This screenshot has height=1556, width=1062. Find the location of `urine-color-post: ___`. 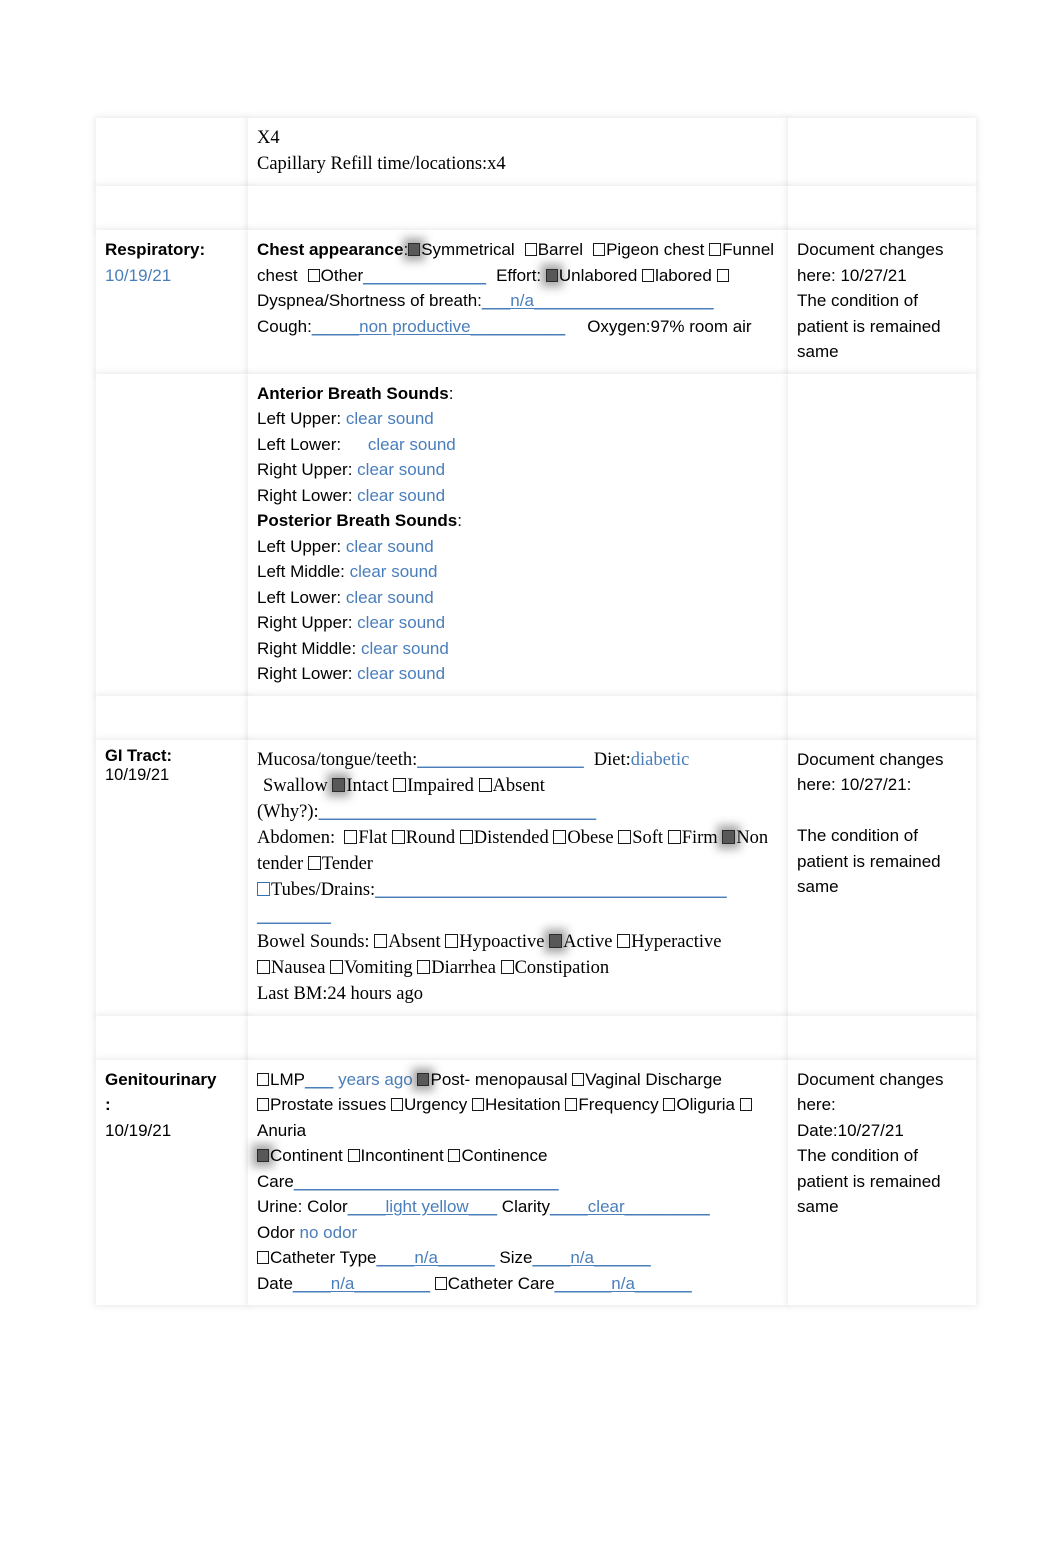

urine-color-post: ___ is located at coordinates (483, 1206).